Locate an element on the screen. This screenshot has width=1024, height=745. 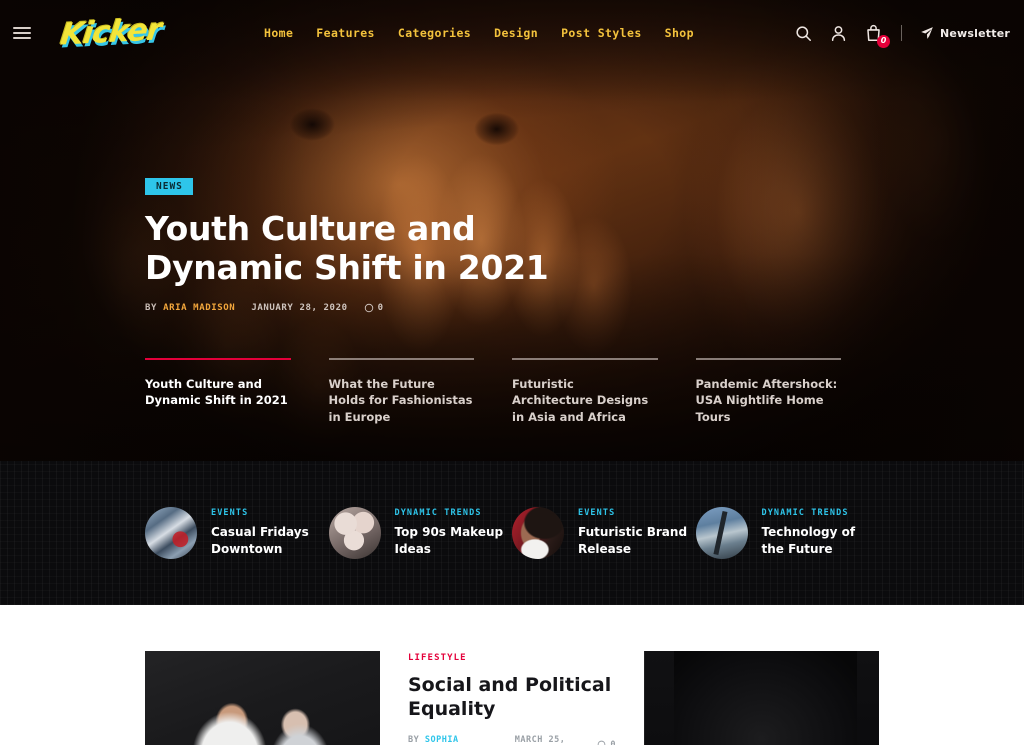
trending-item-1: EVENTS Casual Fridays Downtown is located at coordinates (237, 533).